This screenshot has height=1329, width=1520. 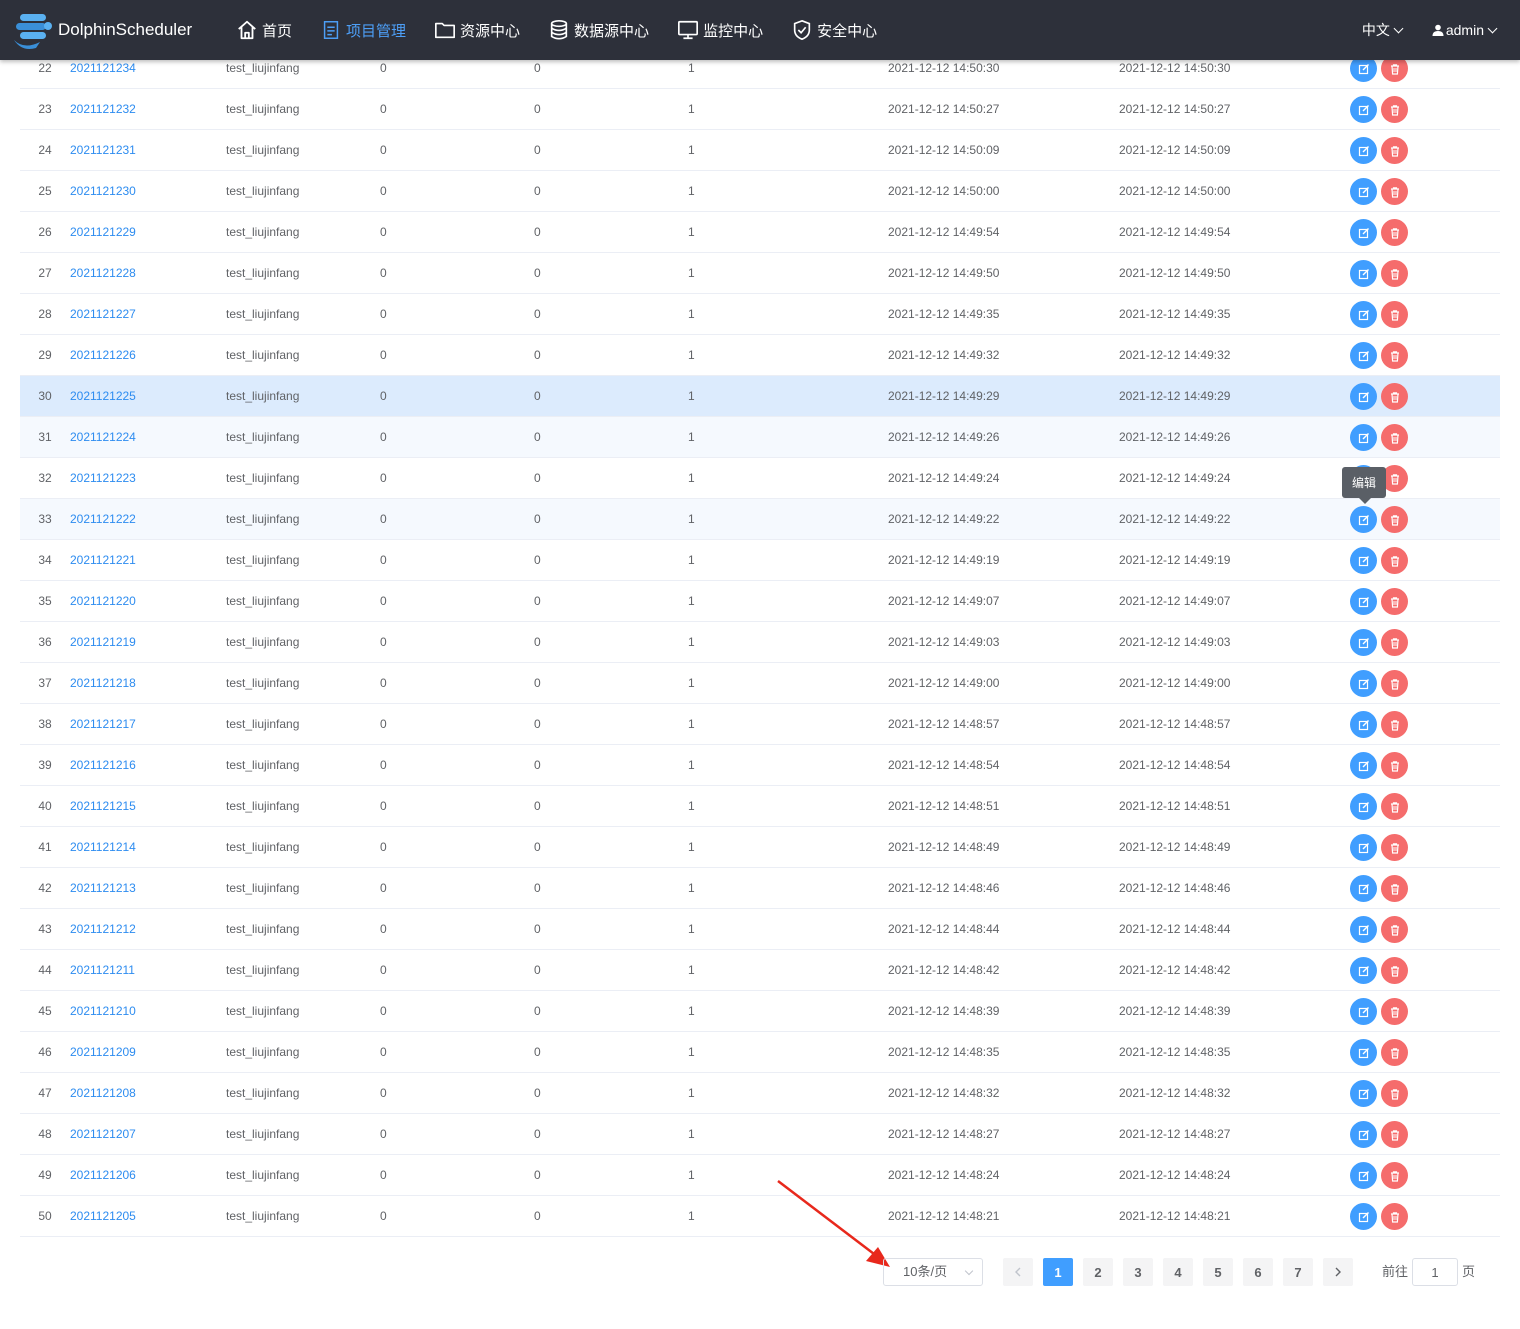 I want to click on project-name-link: 2021121209, so click(x=103, y=1052).